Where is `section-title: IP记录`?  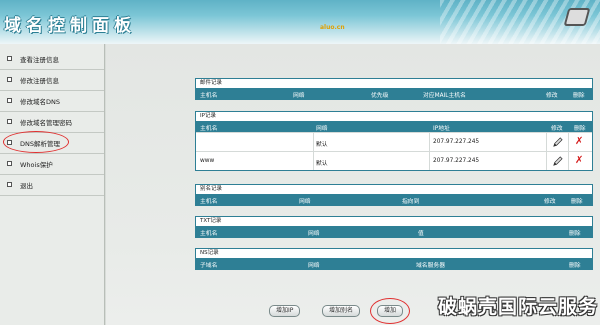 section-title: IP记录 is located at coordinates (208, 116).